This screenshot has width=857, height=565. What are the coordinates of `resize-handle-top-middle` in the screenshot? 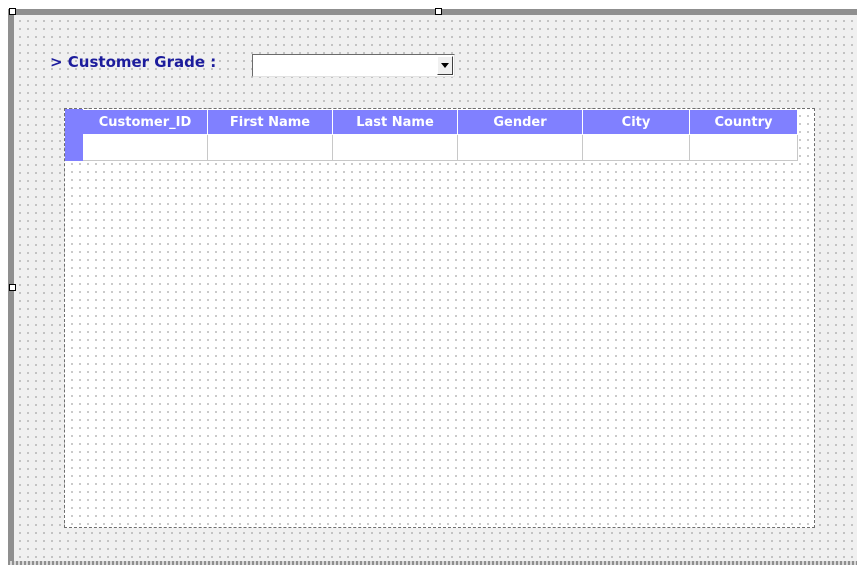 It's located at (438, 11).